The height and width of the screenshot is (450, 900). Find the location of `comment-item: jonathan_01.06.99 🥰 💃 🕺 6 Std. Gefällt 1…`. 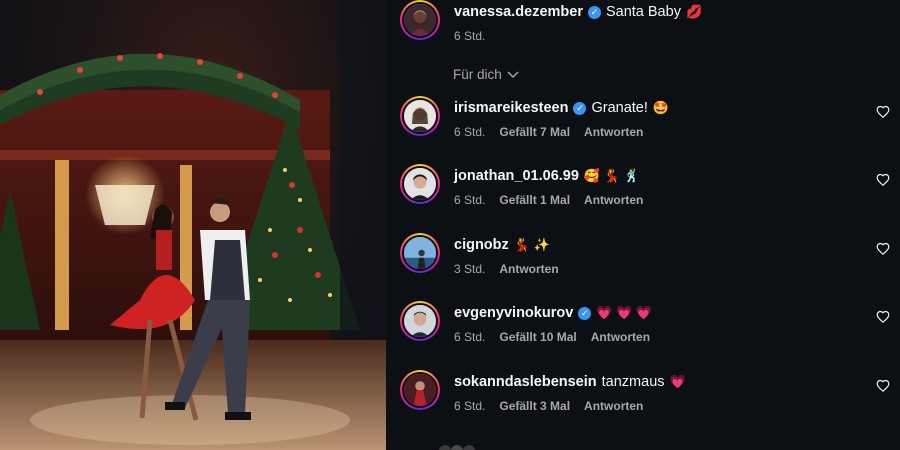

comment-item: jonathan_01.06.99 🥰 💃 🕺 6 Std. Gefällt 1… is located at coordinates (650, 194).